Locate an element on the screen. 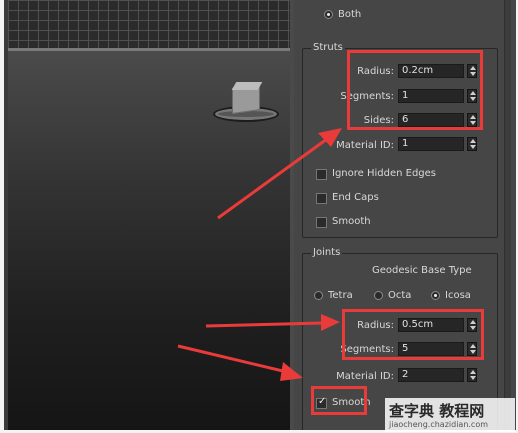 The image size is (518, 433). watermark: 查字典 教程网 jiaocheng.chazidian.com is located at coordinates (450, 415).